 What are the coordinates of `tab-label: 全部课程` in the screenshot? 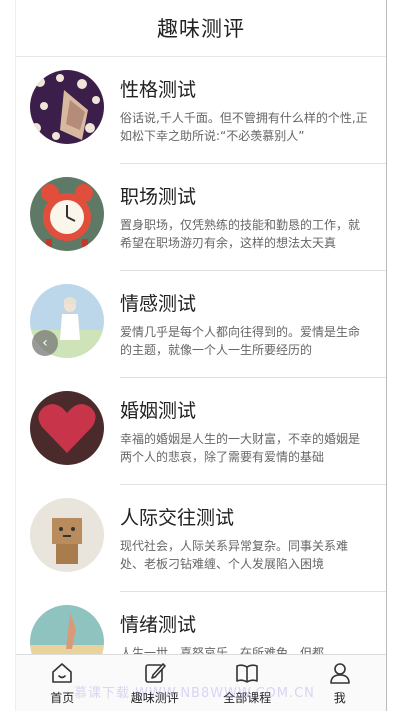 It's located at (247, 698).